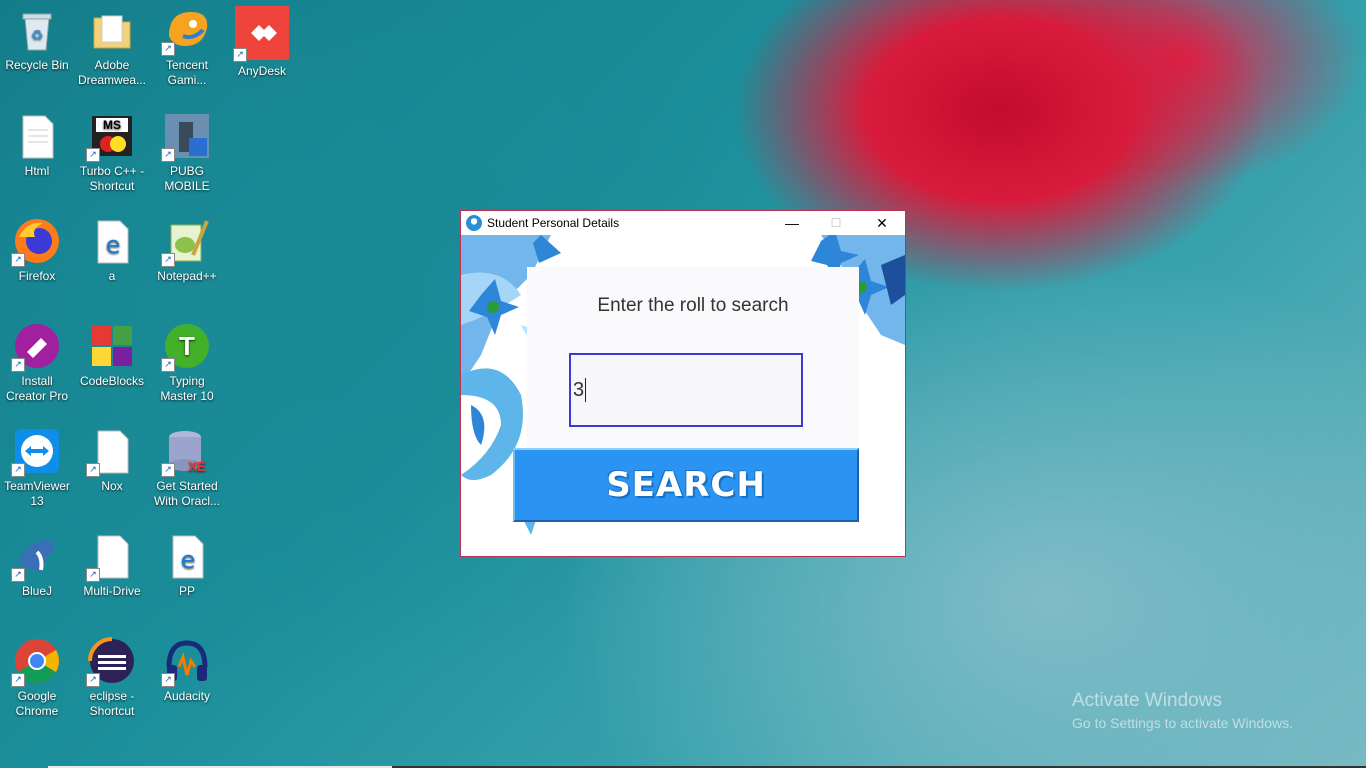 The height and width of the screenshot is (768, 1366). I want to click on desktop-icon-install-creator-pro: ↗ Install Creator Pro, so click(37, 366).